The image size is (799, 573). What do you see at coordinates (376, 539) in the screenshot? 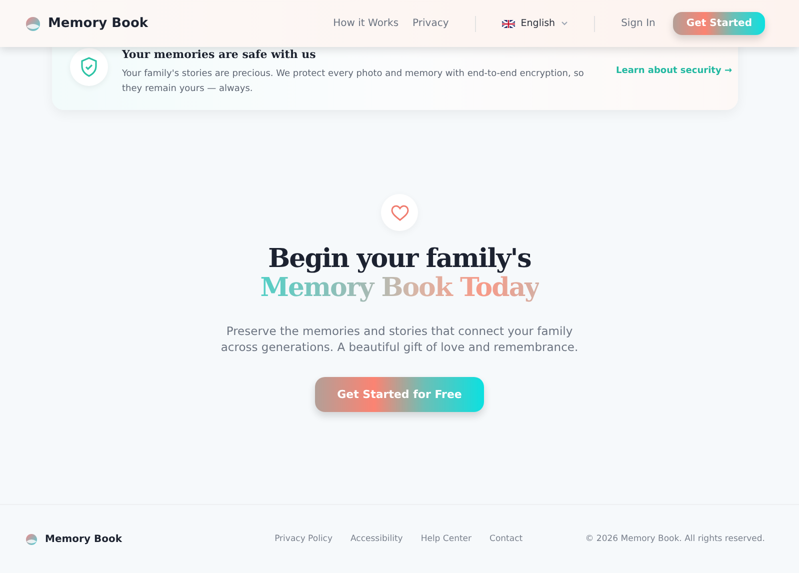
I see `footer-link: Accessibility` at bounding box center [376, 539].